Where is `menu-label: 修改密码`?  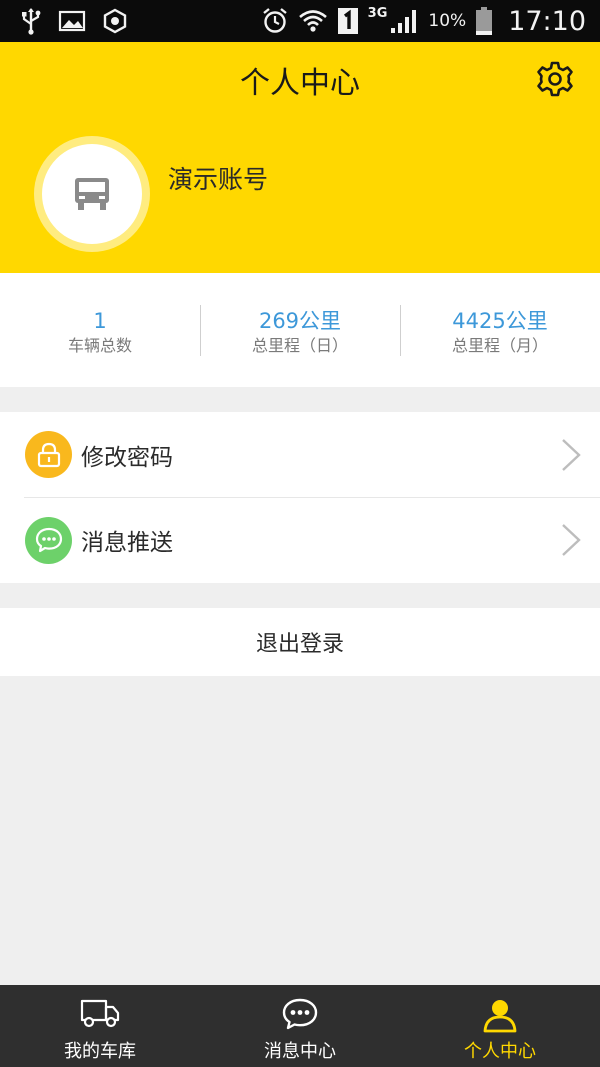 menu-label: 修改密码 is located at coordinates (127, 457).